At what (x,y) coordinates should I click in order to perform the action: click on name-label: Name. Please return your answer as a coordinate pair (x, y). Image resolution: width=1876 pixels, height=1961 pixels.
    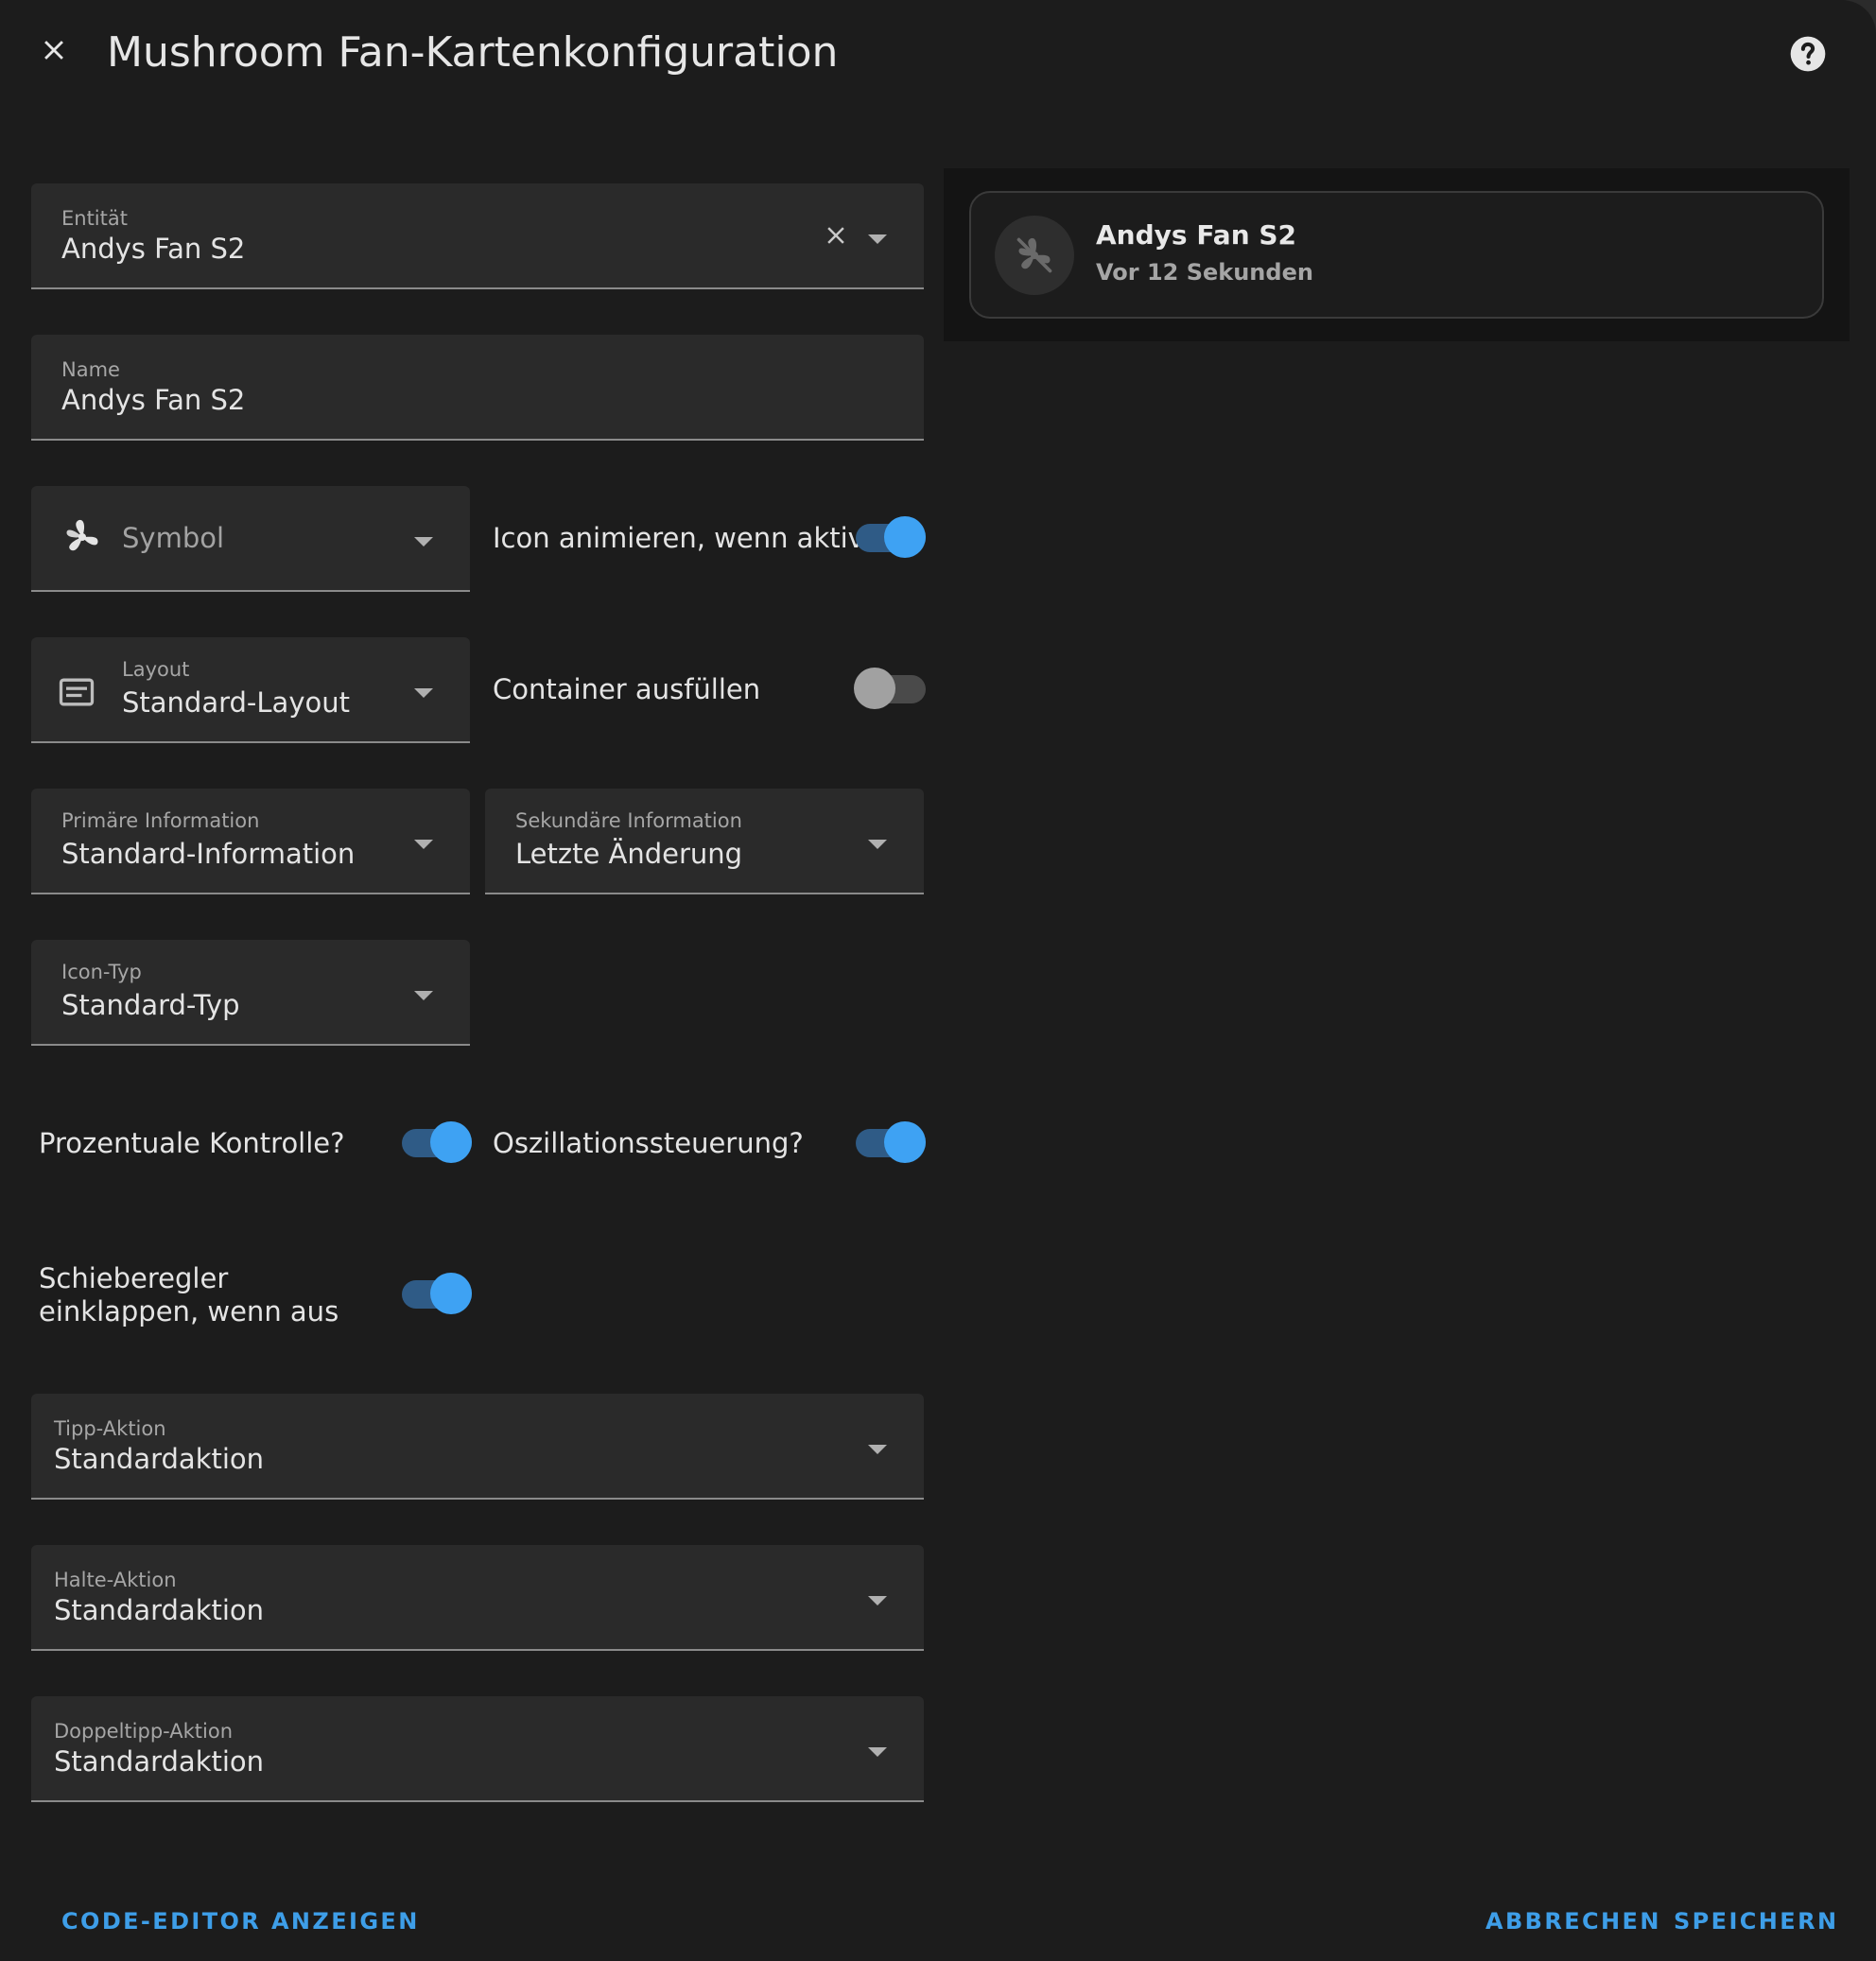
    Looking at the image, I should click on (90, 369).